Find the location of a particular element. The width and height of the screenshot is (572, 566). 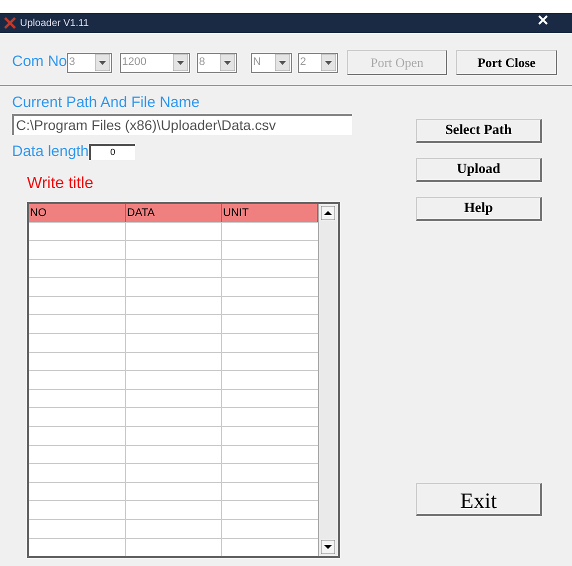

action-button: Upload is located at coordinates (479, 170).